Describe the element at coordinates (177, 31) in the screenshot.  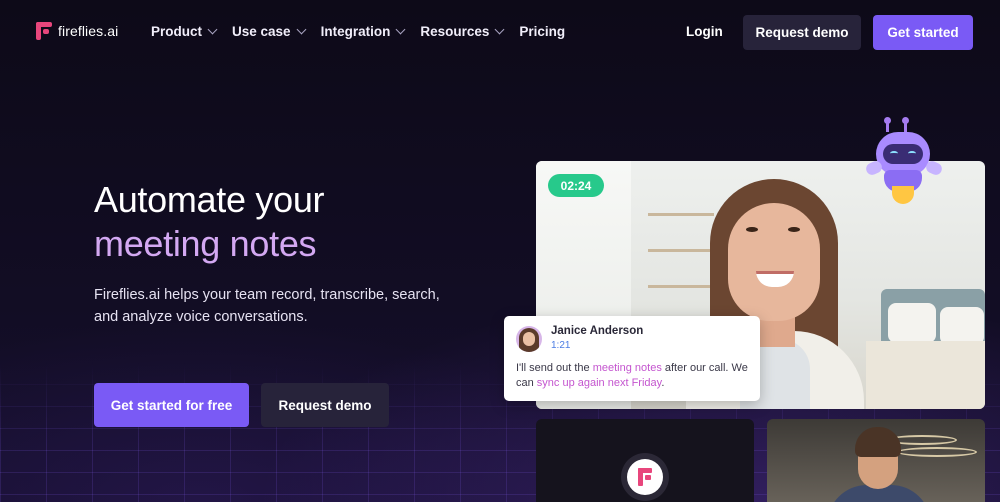
I see `menu-item-label: Product` at that location.